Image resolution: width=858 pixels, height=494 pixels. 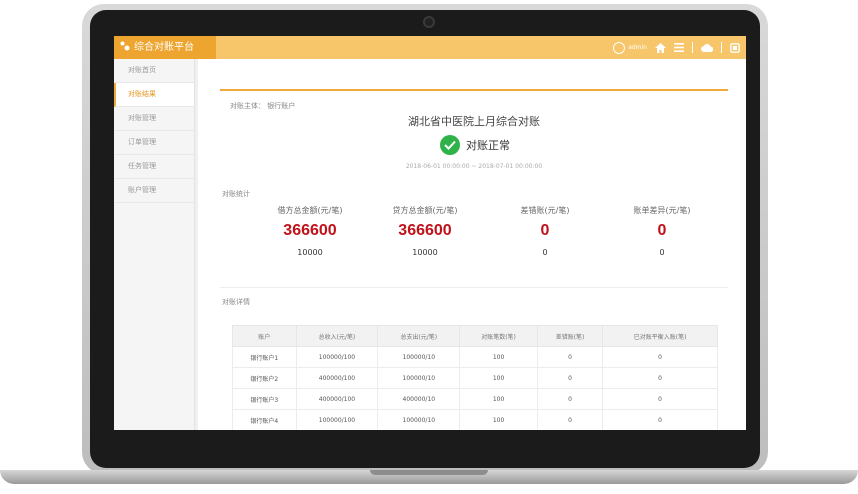 What do you see at coordinates (619, 47) in the screenshot?
I see `user-avatar-icon` at bounding box center [619, 47].